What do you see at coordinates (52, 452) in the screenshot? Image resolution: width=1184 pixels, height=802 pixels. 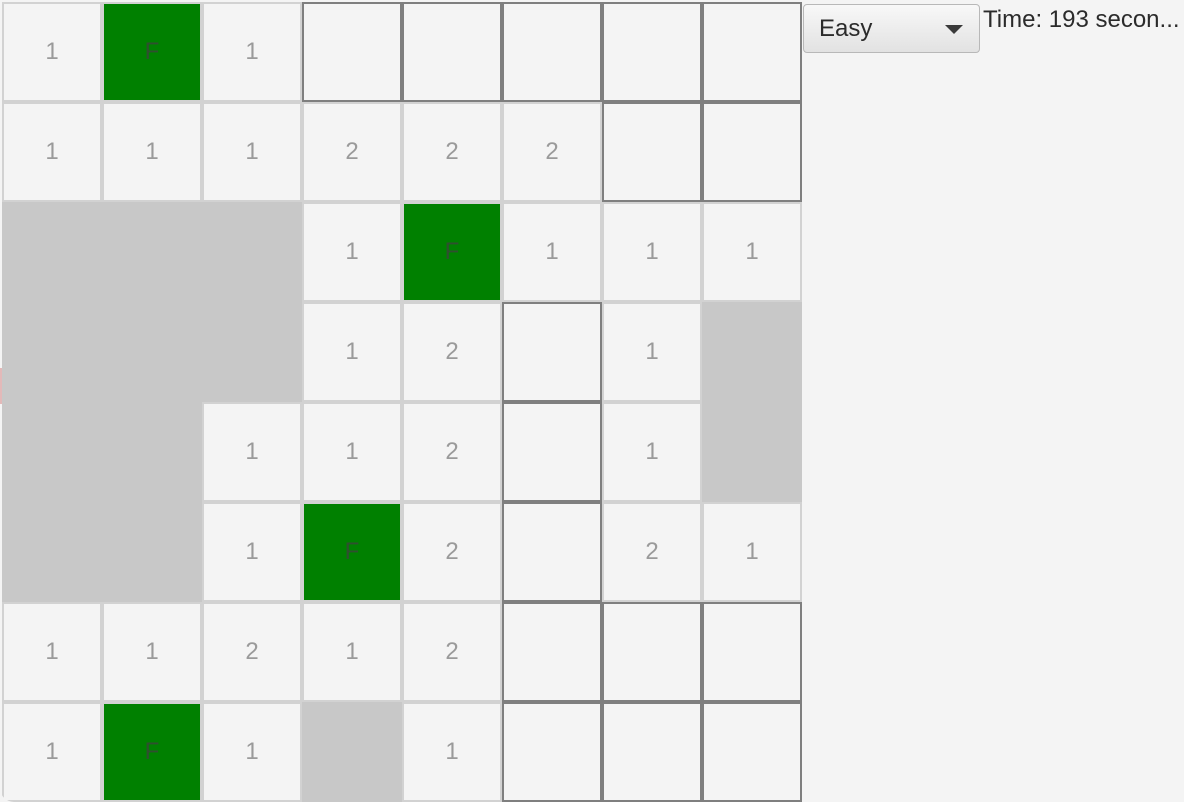 I see `empty-cell-r4-c0` at bounding box center [52, 452].